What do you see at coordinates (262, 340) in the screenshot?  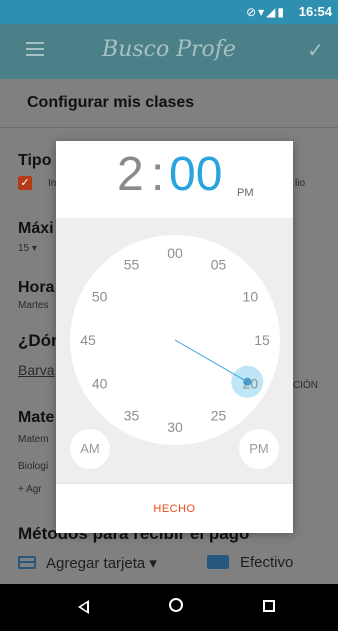 I see `minute-label-15: 15` at bounding box center [262, 340].